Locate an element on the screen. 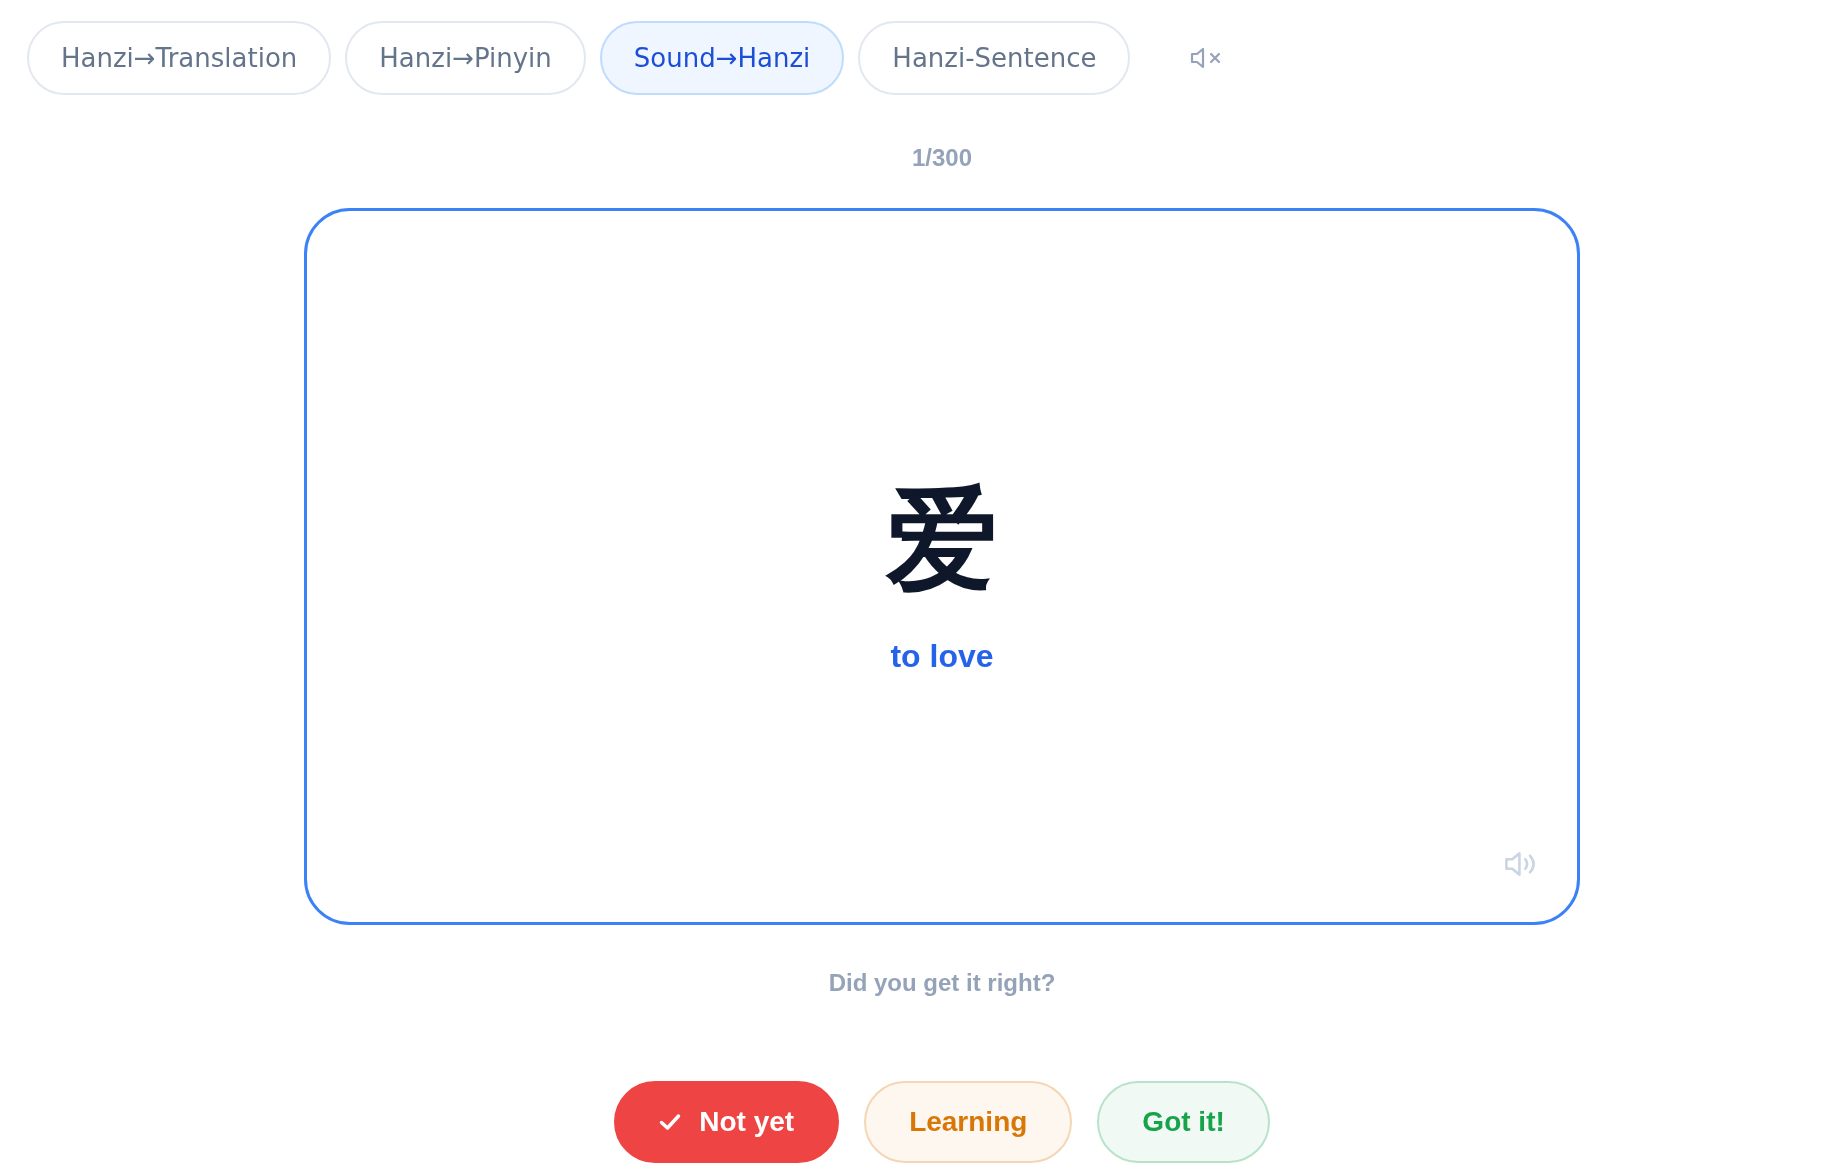  hanzi-character: 爱 is located at coordinates (942, 539).